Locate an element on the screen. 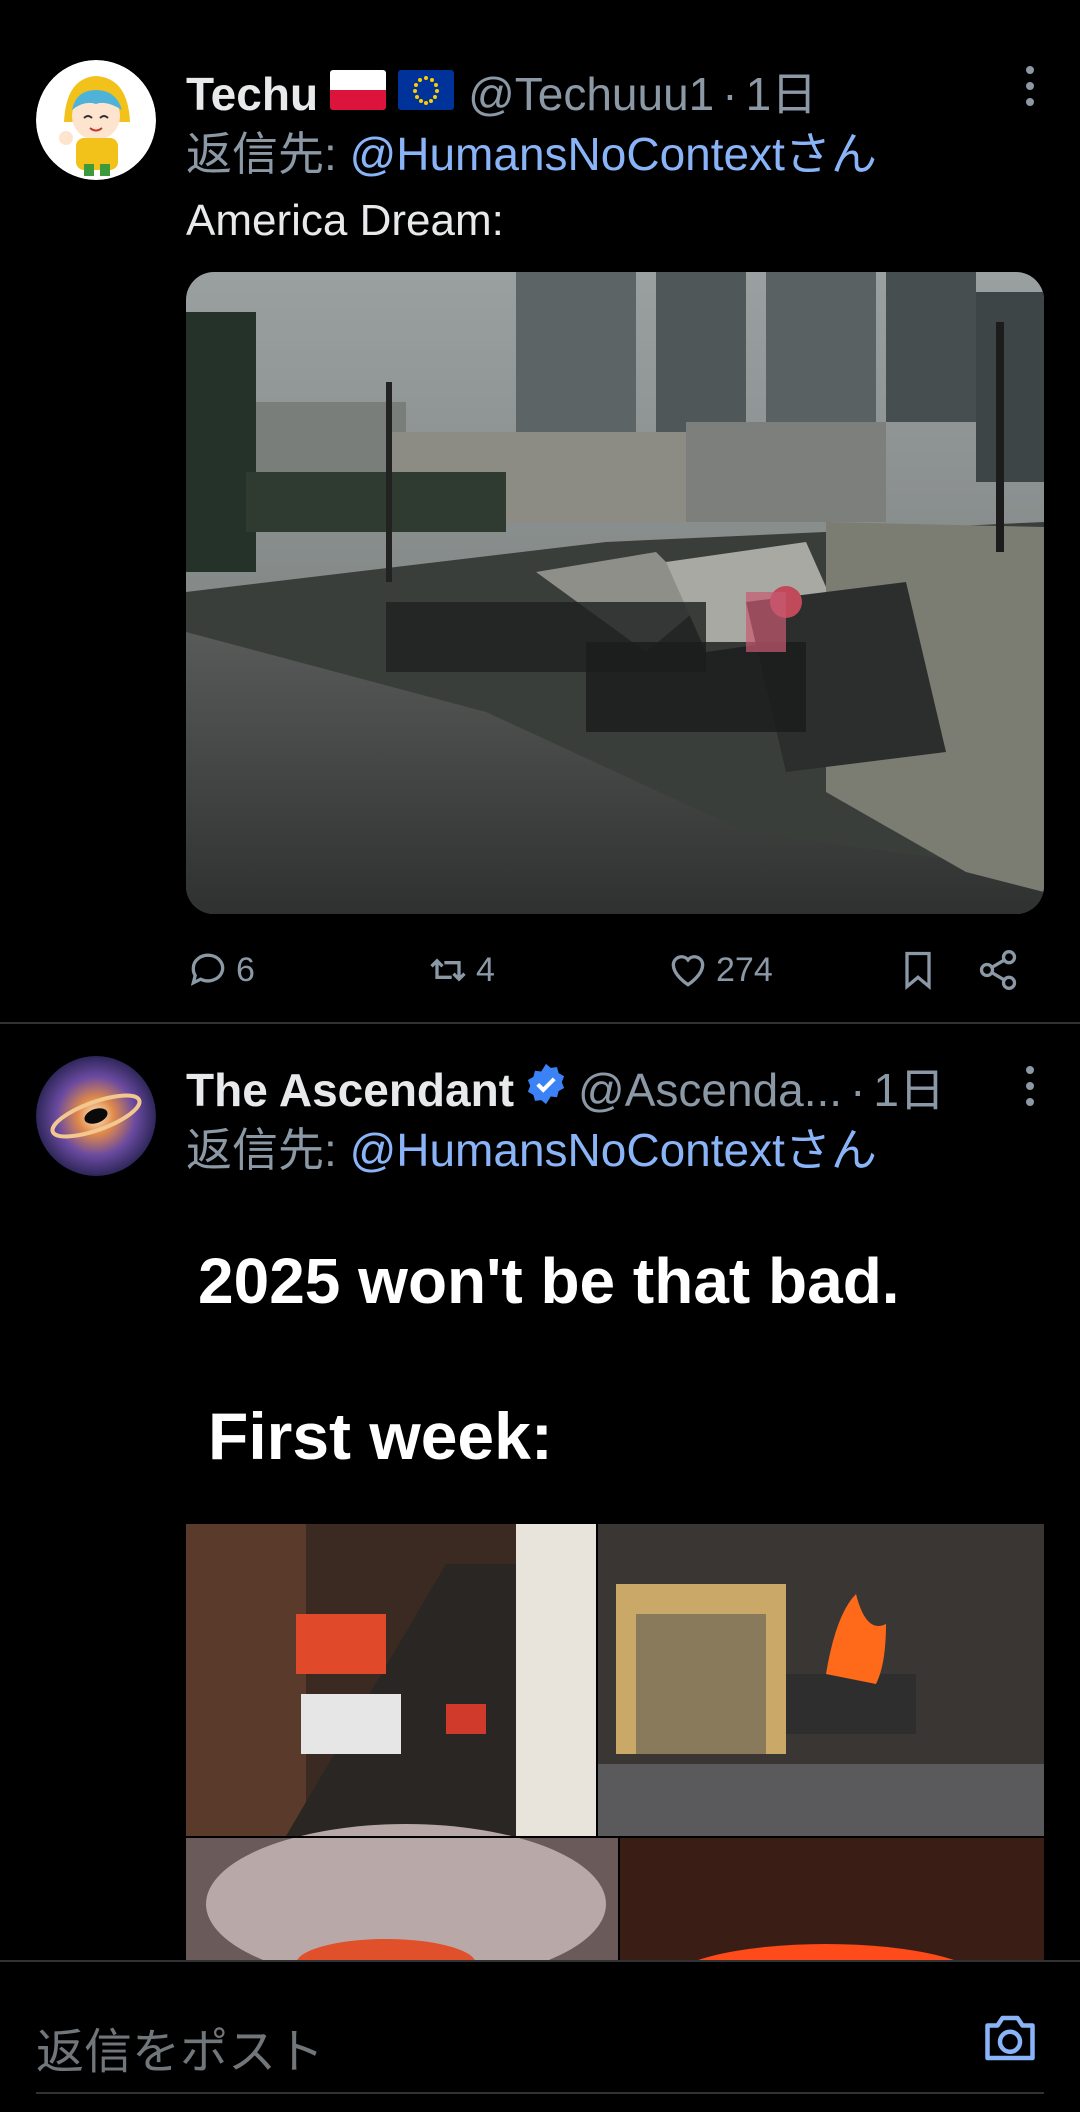  post-header: Techu @Techuuu1 · 1日 is located at coordinates (603, 91).